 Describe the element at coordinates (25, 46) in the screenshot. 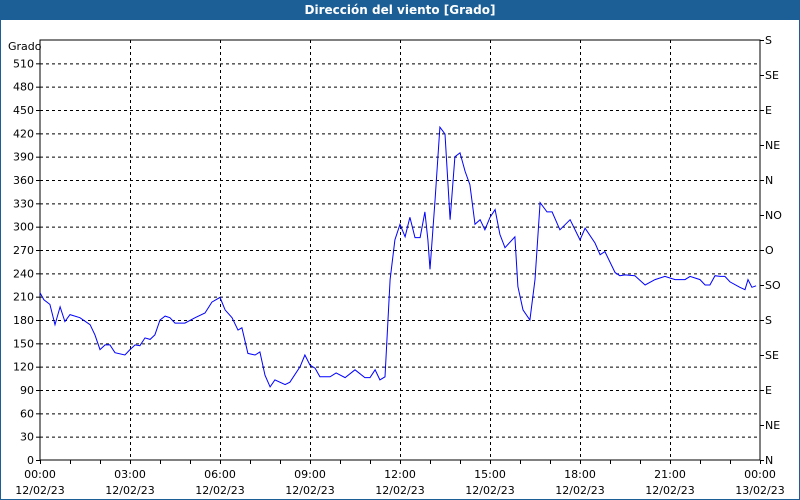

I see `y-axis-label: Grado` at that location.